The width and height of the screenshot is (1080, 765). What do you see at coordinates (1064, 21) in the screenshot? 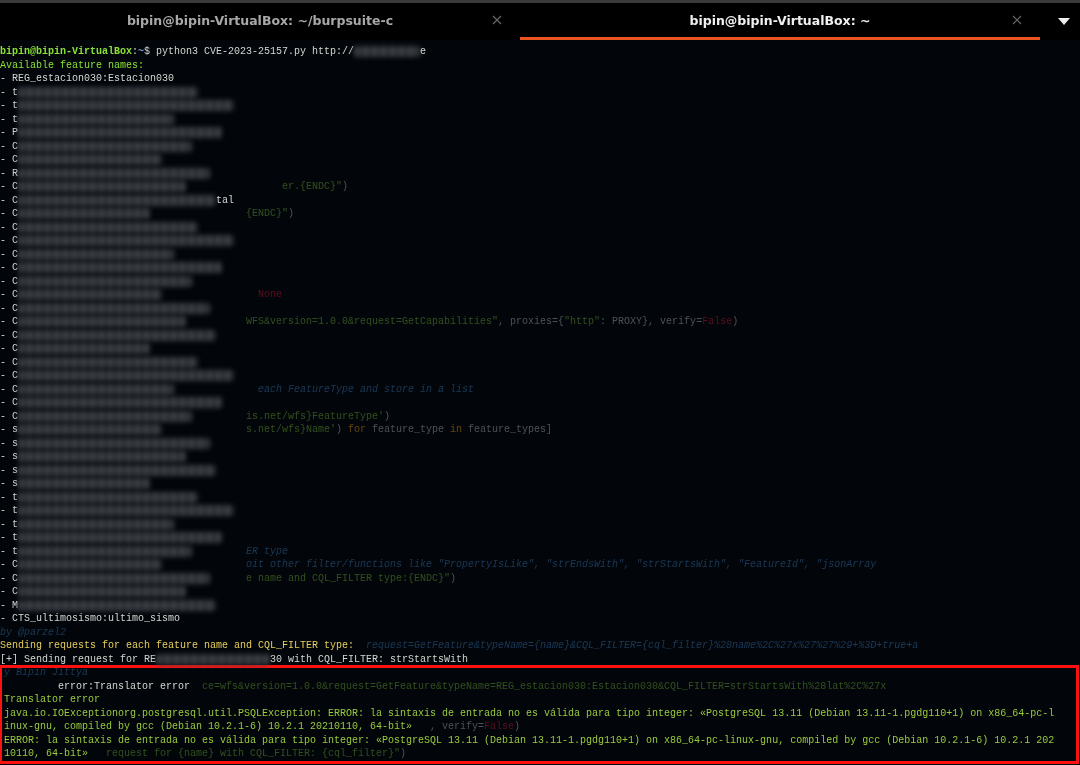
I see `dropdown-caret-icon` at bounding box center [1064, 21].